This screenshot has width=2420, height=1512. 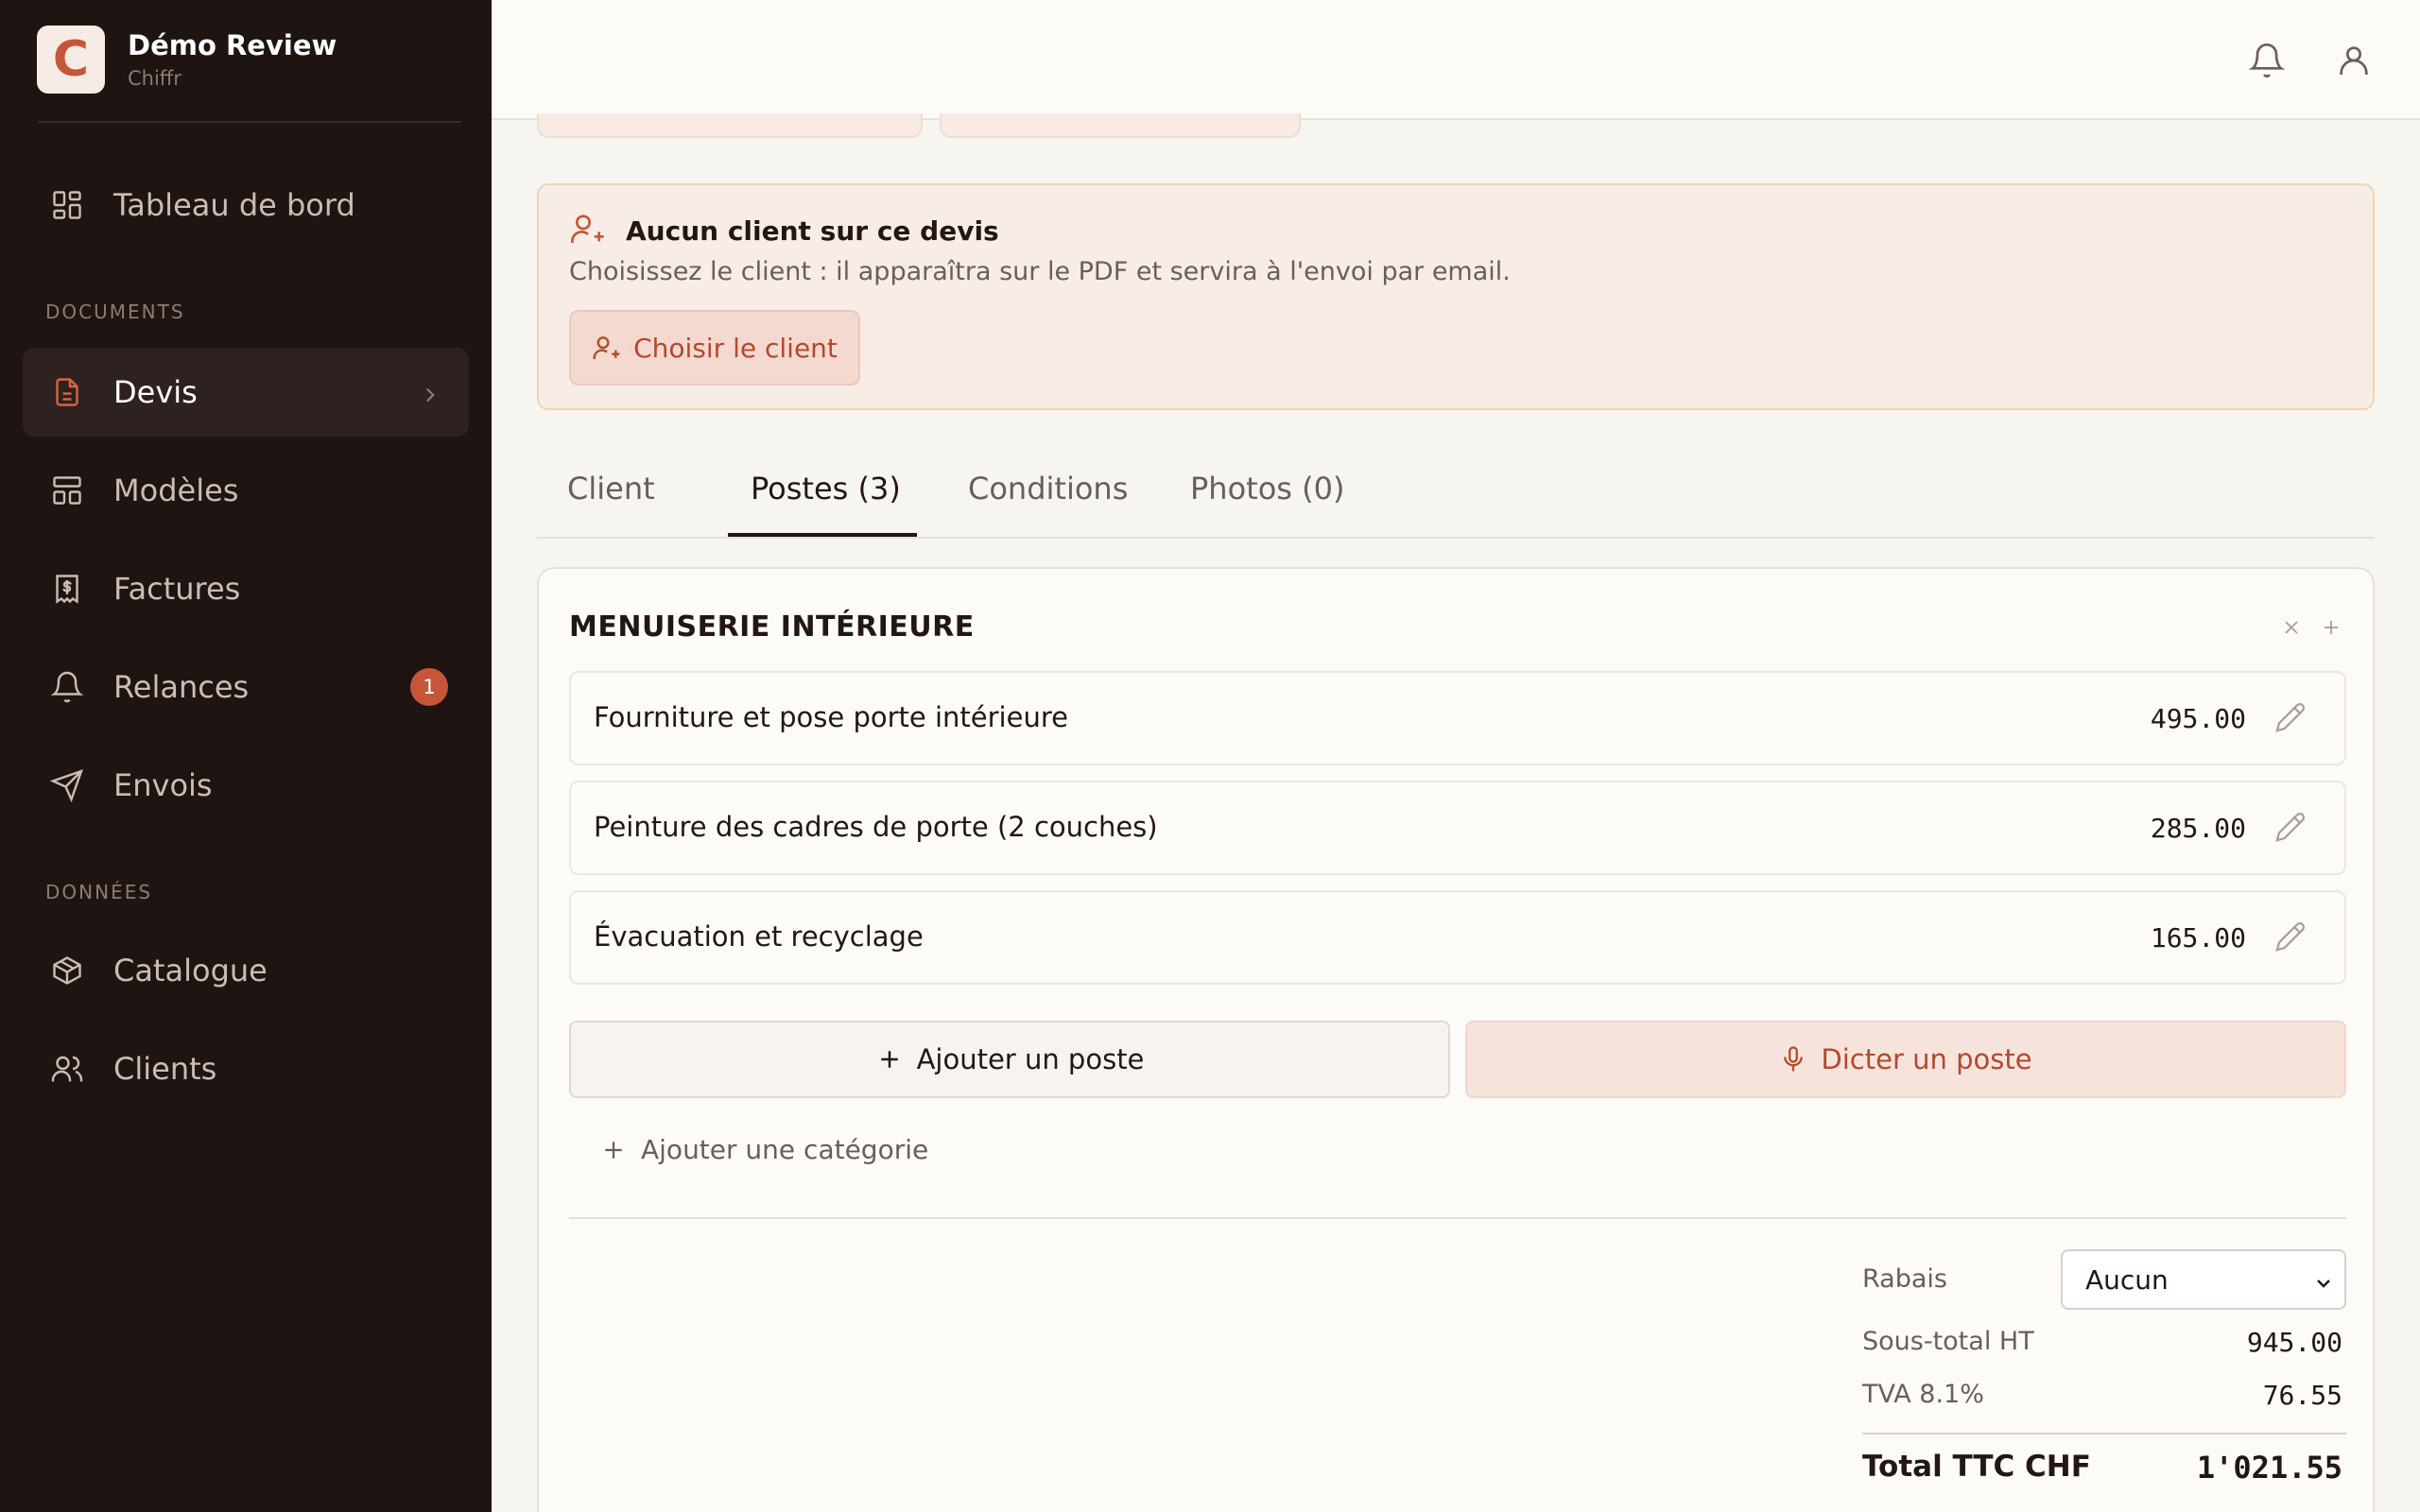 What do you see at coordinates (772, 627) in the screenshot?
I see `category-title: MENUISERIE INTÉRIEURE` at bounding box center [772, 627].